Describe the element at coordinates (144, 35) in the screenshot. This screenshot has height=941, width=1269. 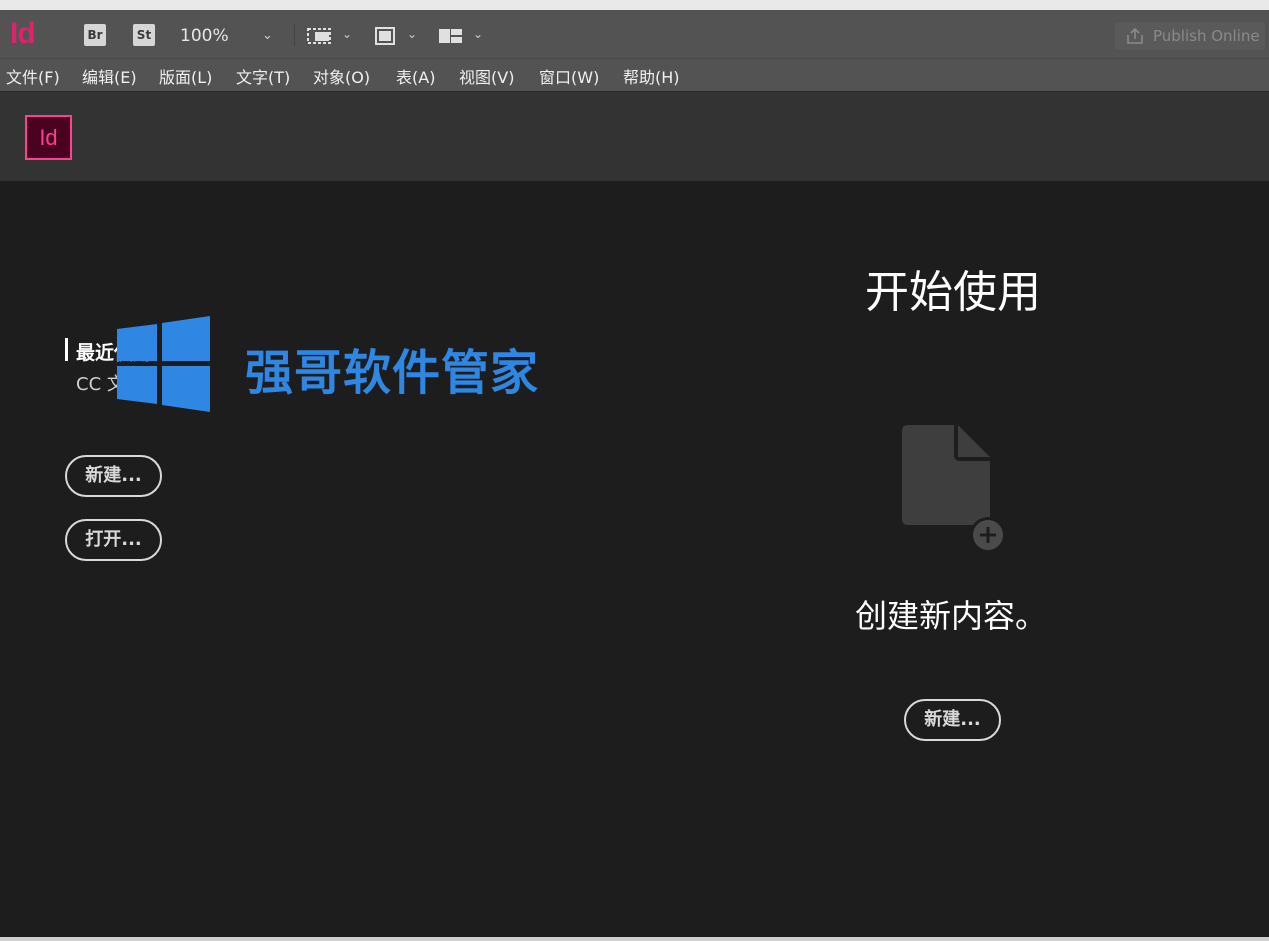
I see `stock-button: St` at that location.